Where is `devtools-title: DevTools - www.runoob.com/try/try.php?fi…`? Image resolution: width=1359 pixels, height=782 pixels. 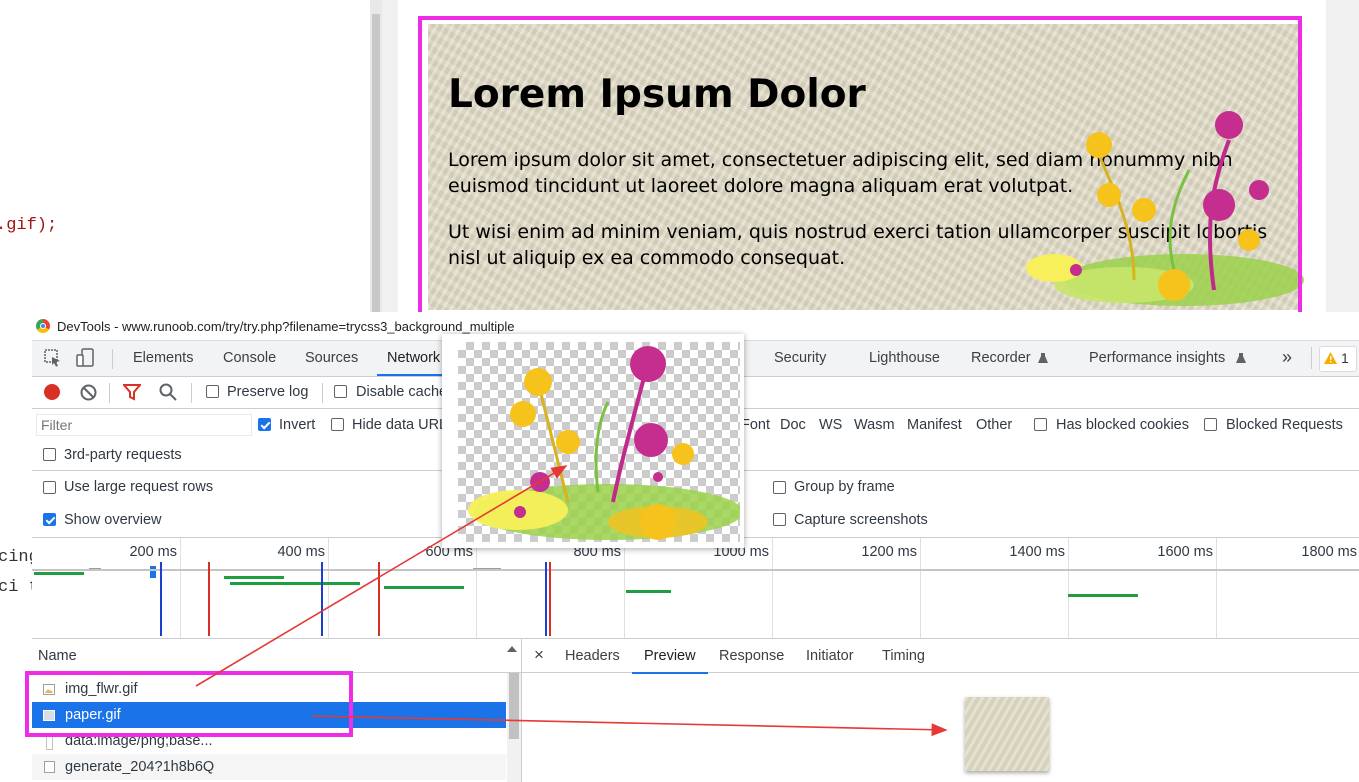
devtools-title: DevTools - www.runoob.com/try/try.php?fi… is located at coordinates (286, 326).